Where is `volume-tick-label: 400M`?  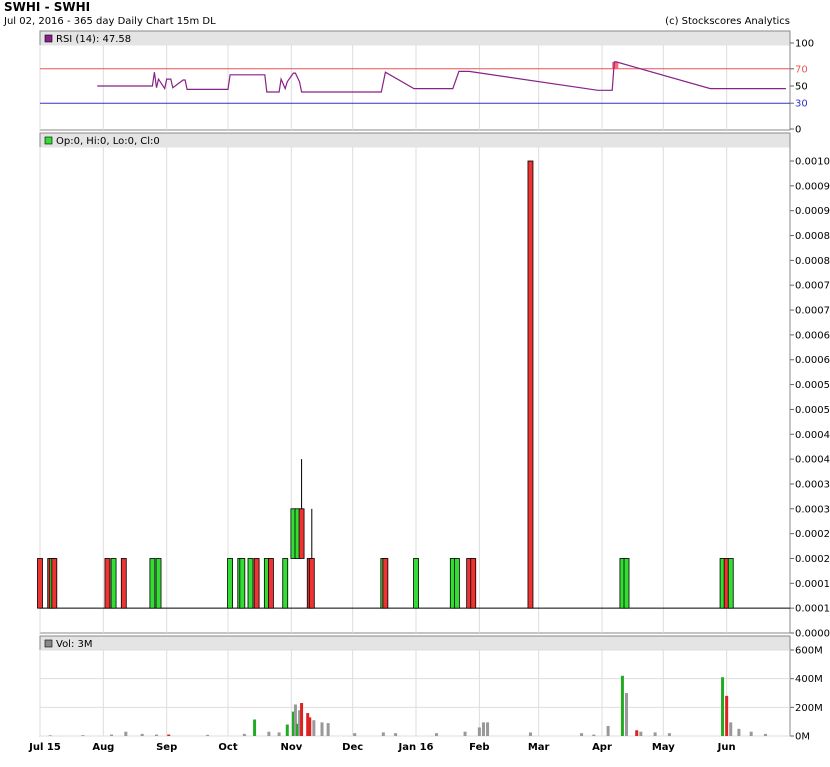
volume-tick-label: 400M is located at coordinates (809, 679).